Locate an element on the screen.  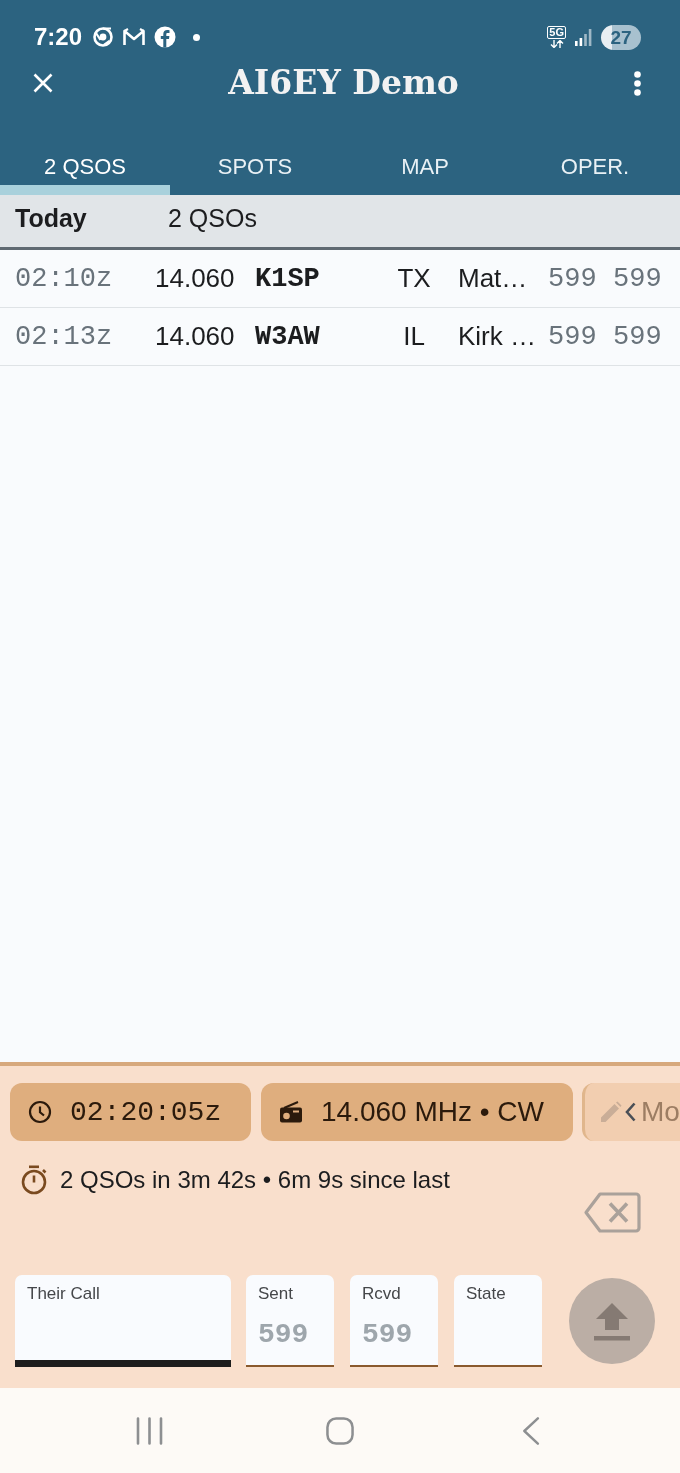
app-title: AI6EY Demo is located at coordinates (343, 83).